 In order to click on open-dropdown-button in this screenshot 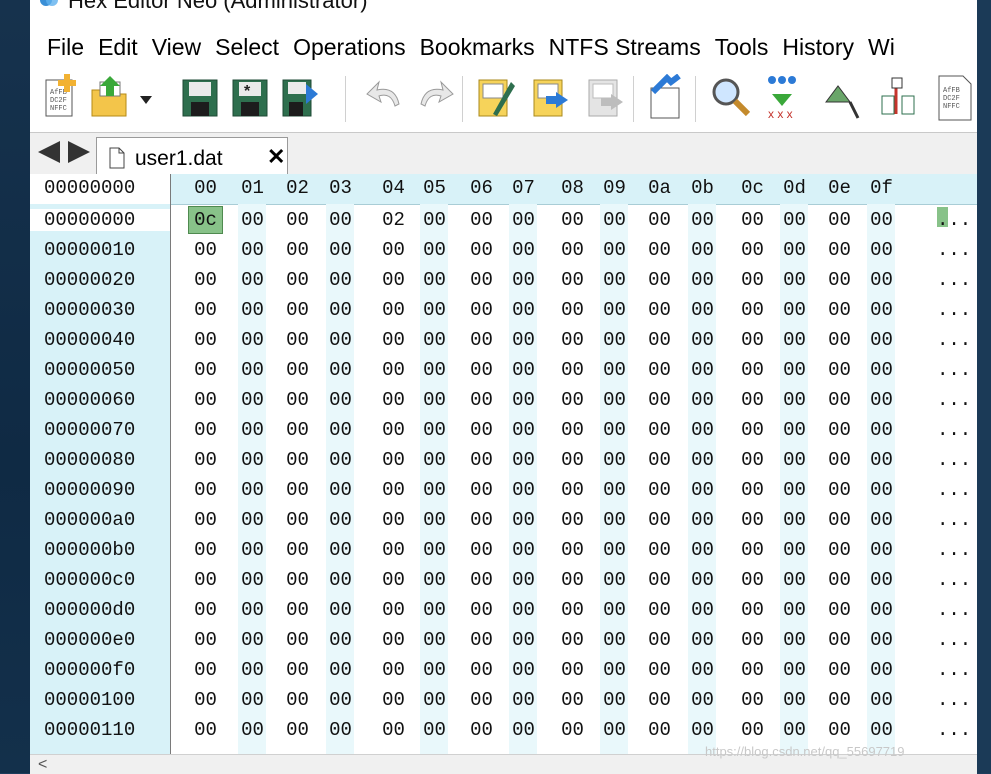, I will do `click(146, 98)`.